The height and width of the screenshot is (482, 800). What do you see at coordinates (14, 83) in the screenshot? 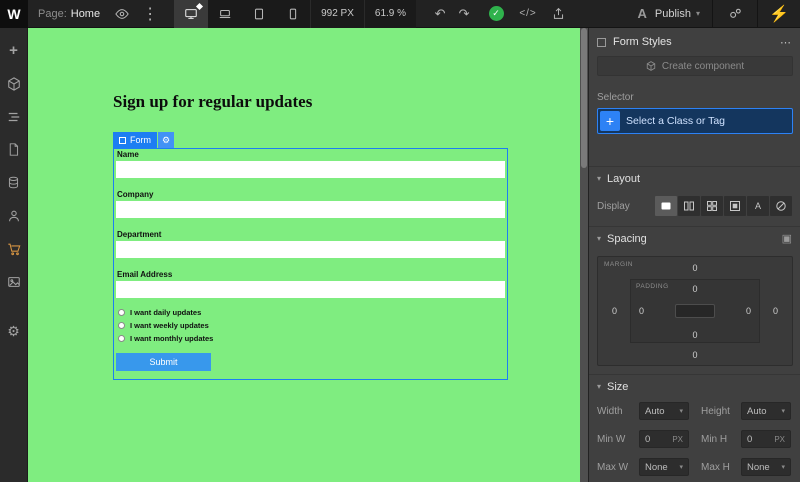
I see `components-button` at bounding box center [14, 83].